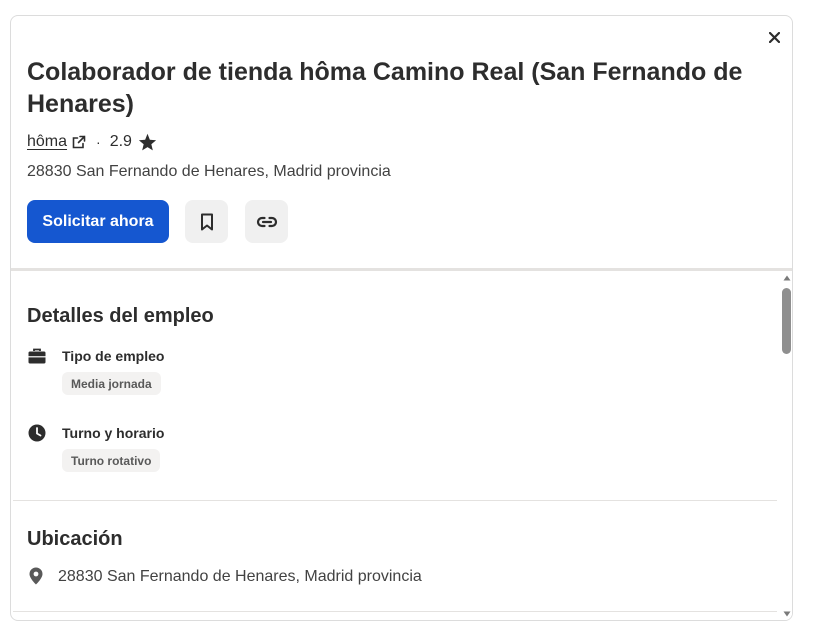 This screenshot has height=629, width=820. I want to click on schedule-tag: Turno rotativo, so click(111, 460).